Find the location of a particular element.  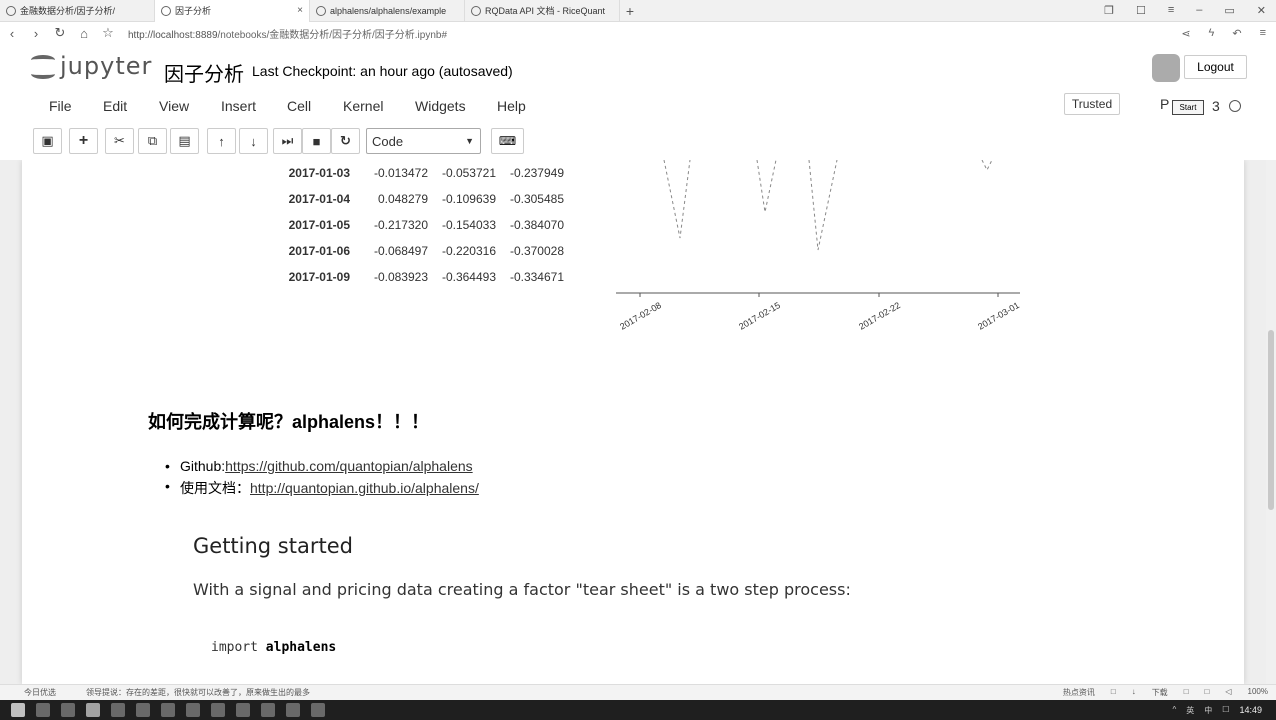

menu-help: Help is located at coordinates (511, 106).